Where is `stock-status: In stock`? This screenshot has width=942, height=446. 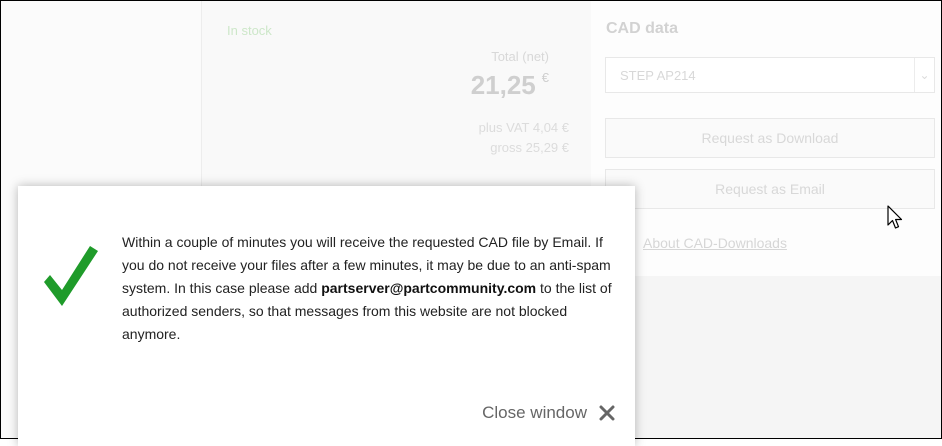
stock-status: In stock is located at coordinates (249, 30).